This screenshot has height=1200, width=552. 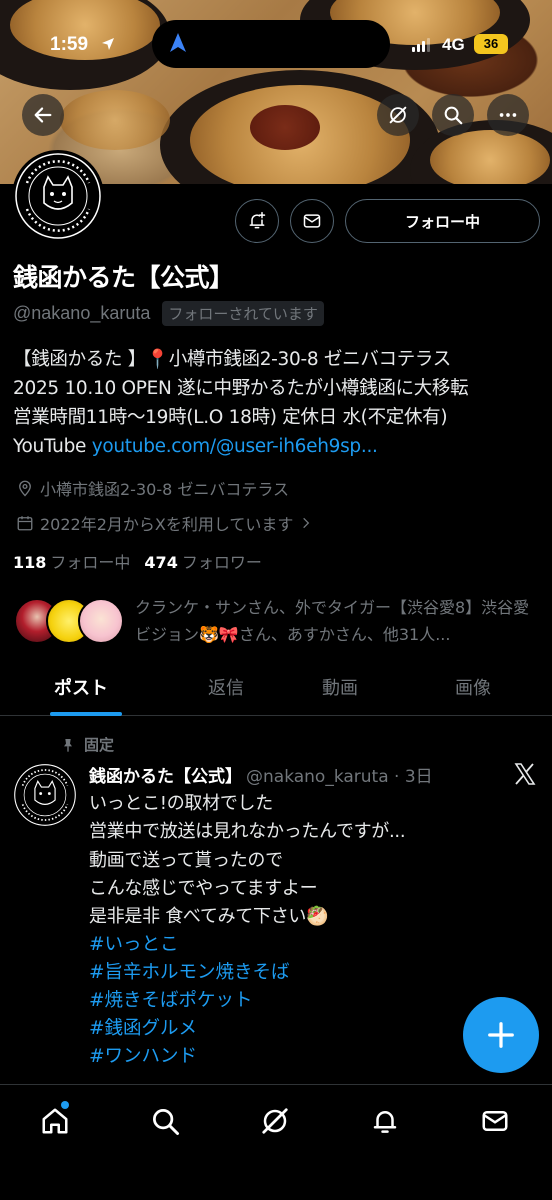 What do you see at coordinates (525, 774) in the screenshot?
I see `x-logo-icon` at bounding box center [525, 774].